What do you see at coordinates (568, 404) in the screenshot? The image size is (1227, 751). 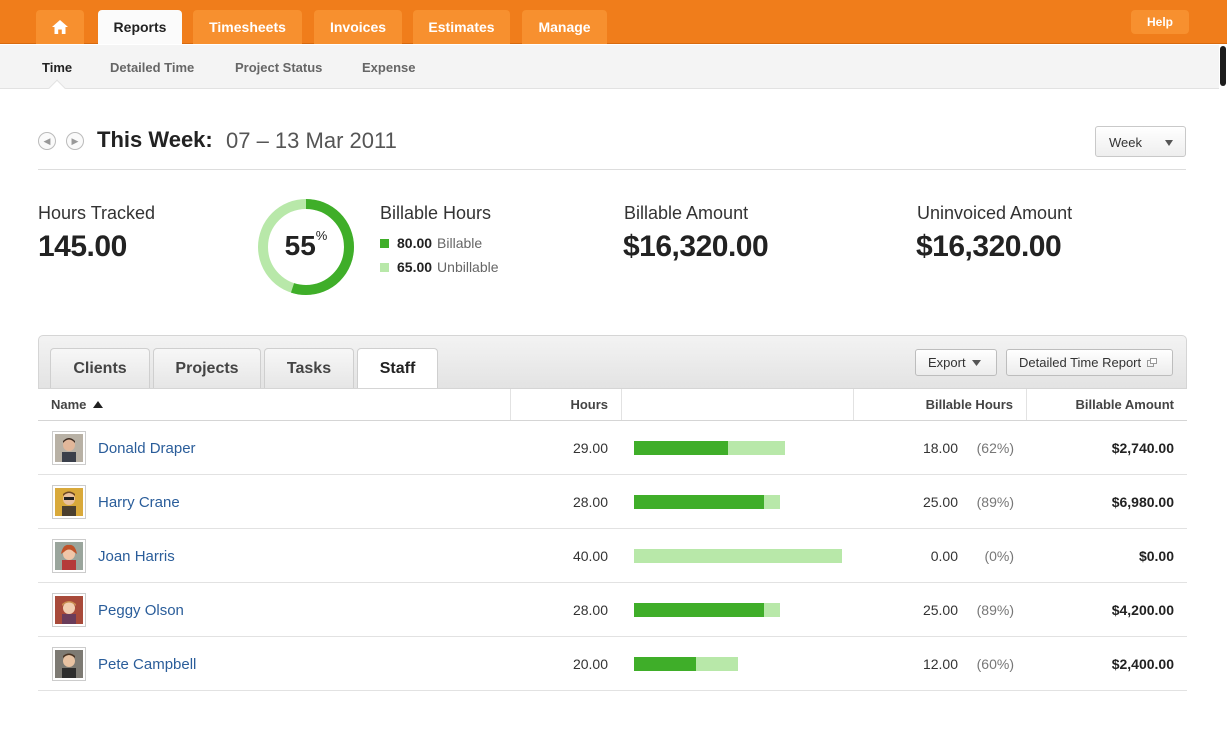 I see `column-hours-header: Hours` at bounding box center [568, 404].